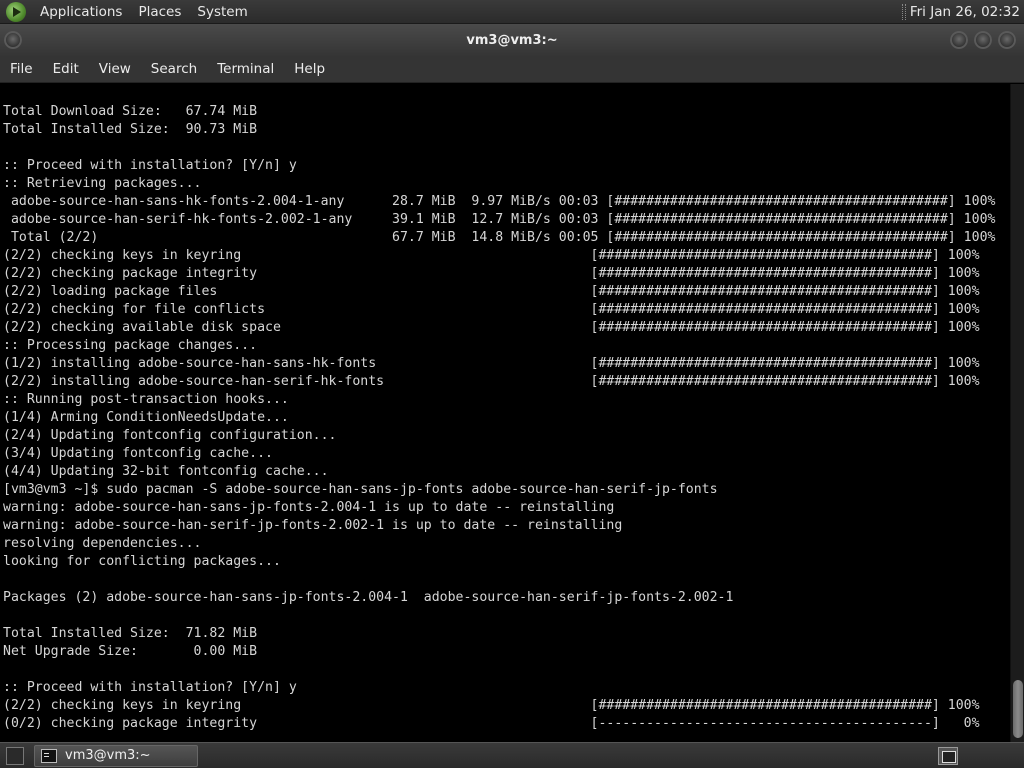 The height and width of the screenshot is (768, 1024). I want to click on window-titlebar: vm3@vm3:~, so click(512, 40).